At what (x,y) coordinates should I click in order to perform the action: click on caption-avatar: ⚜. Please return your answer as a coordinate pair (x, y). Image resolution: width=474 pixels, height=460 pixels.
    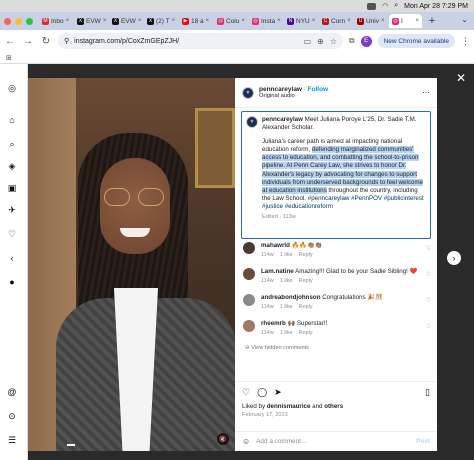
    Looking at the image, I should click on (252, 122).